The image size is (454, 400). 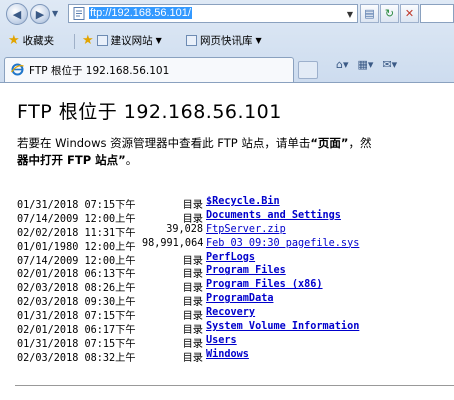 What do you see at coordinates (76, 247) in the screenshot?
I see `entry-date: 01/01/1980 12:00上午` at bounding box center [76, 247].